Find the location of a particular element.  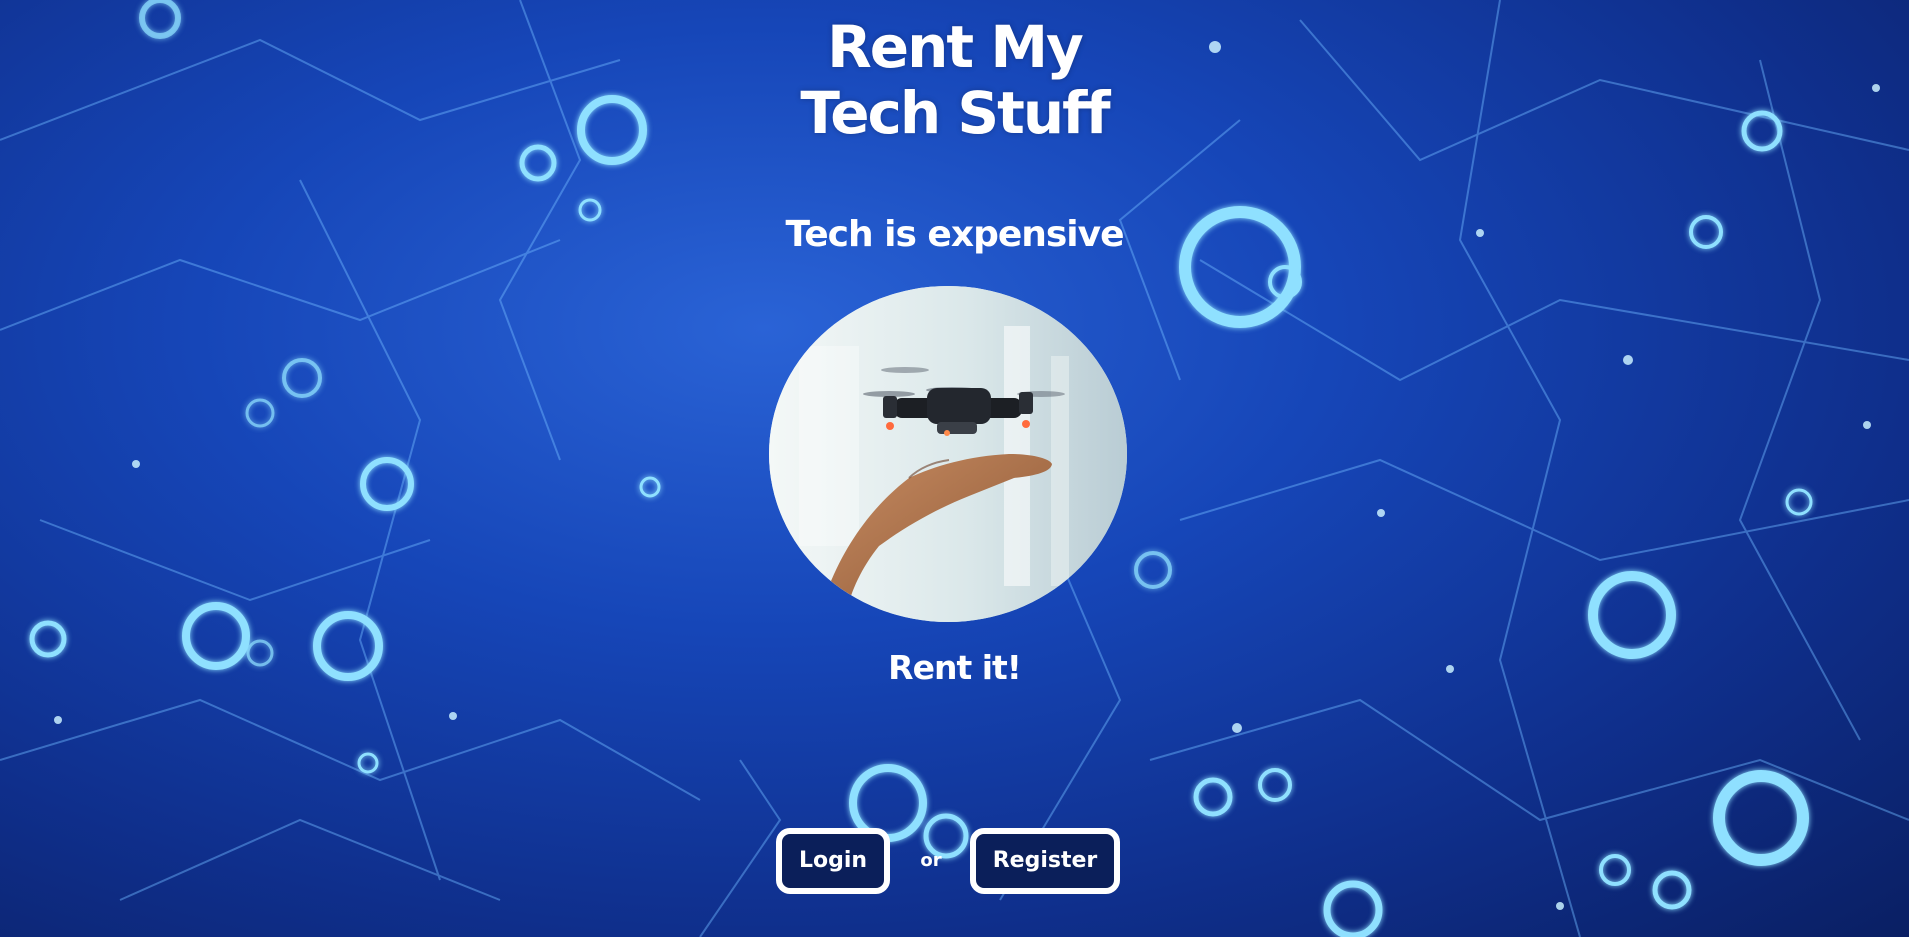

tagline: Tech is expensive is located at coordinates (954, 234).